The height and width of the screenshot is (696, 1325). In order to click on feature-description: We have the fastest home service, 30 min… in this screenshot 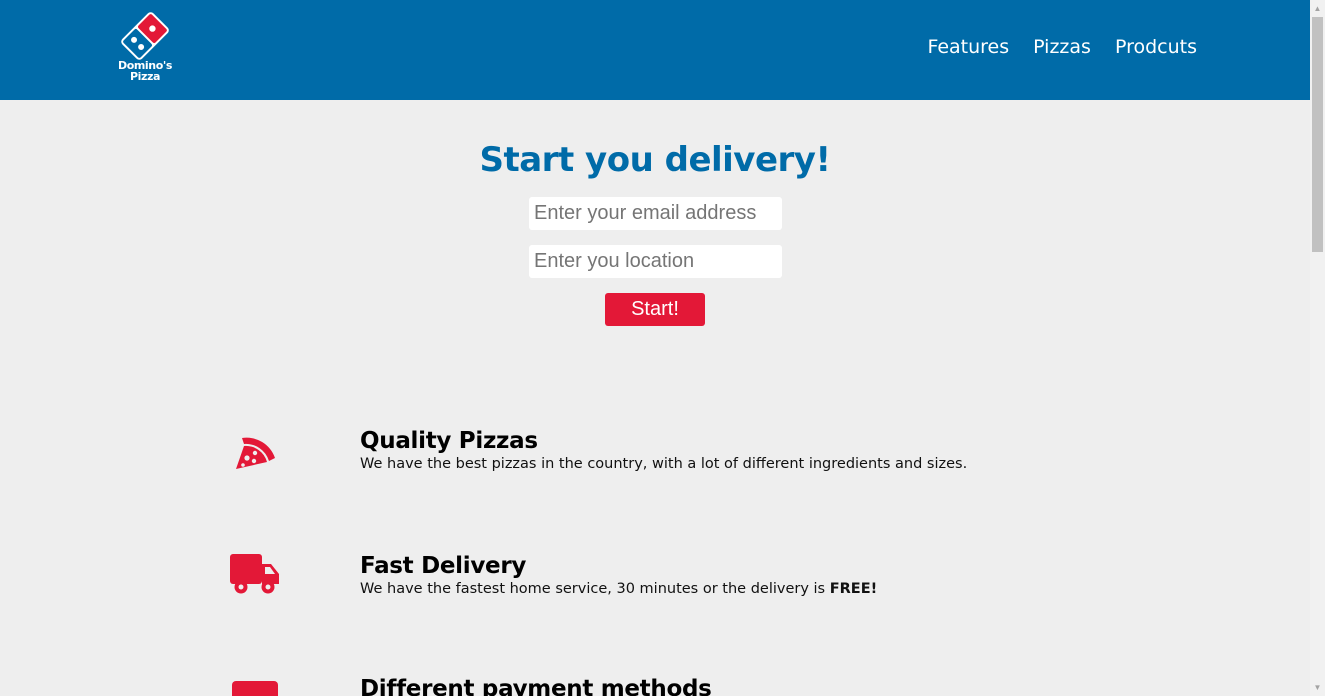, I will do `click(619, 589)`.